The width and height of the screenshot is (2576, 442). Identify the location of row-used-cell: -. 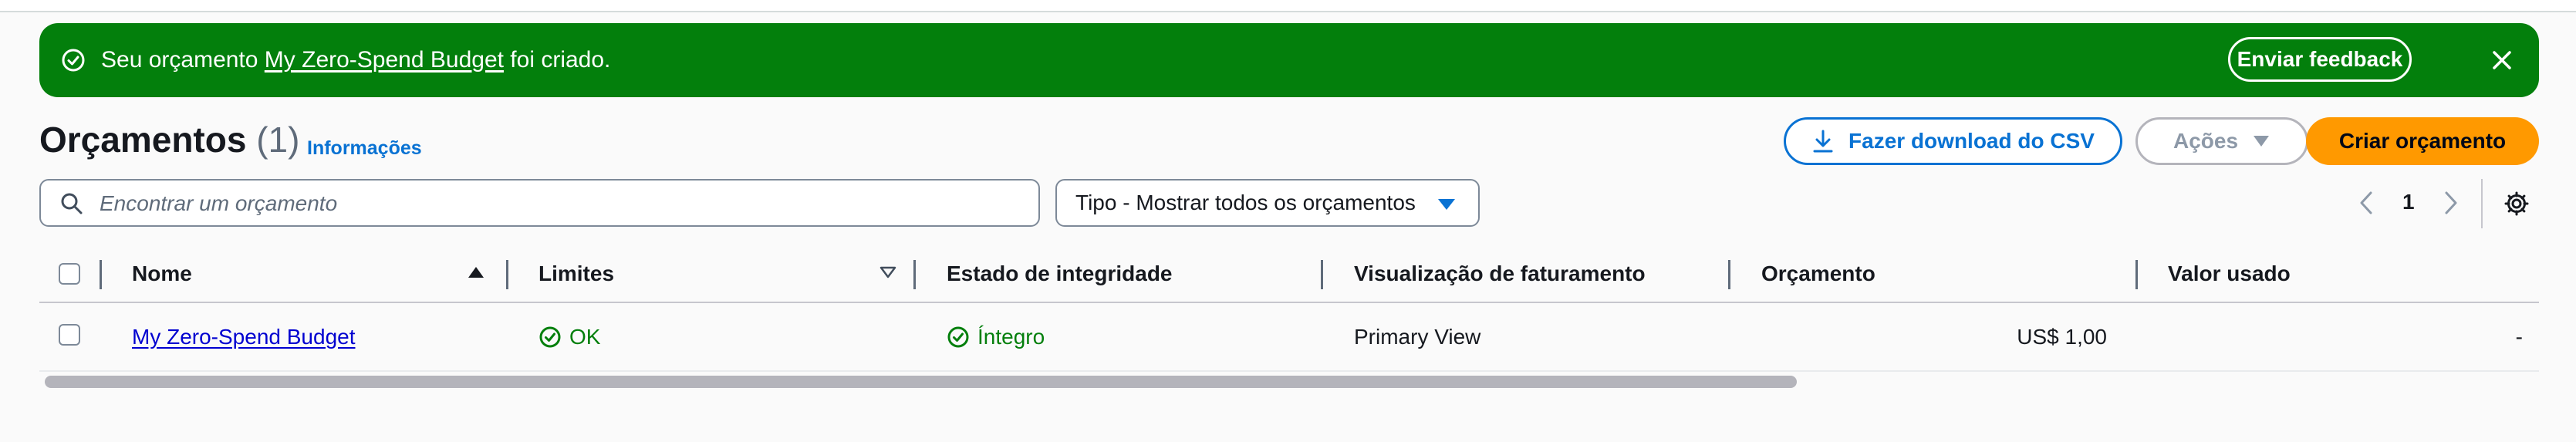
(2519, 337).